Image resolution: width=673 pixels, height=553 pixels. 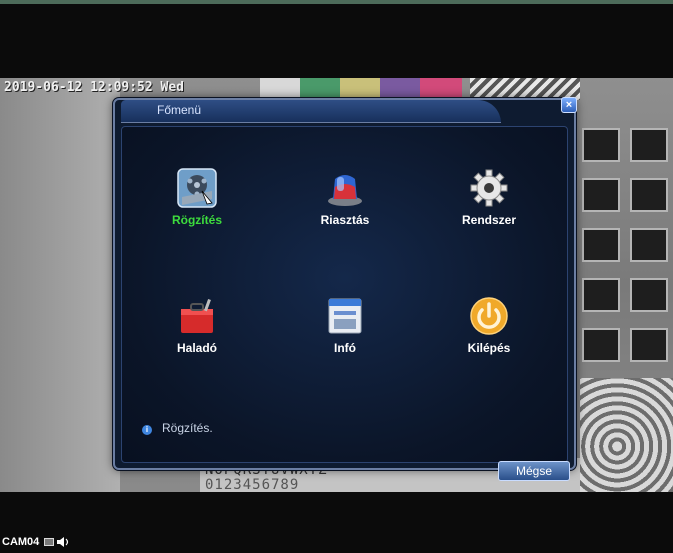 I want to click on info-window-icon, so click(x=345, y=316).